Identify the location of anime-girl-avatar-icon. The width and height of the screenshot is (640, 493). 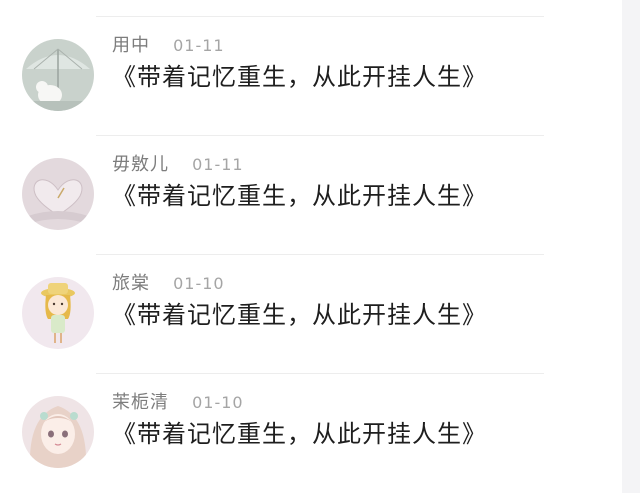
(58, 432).